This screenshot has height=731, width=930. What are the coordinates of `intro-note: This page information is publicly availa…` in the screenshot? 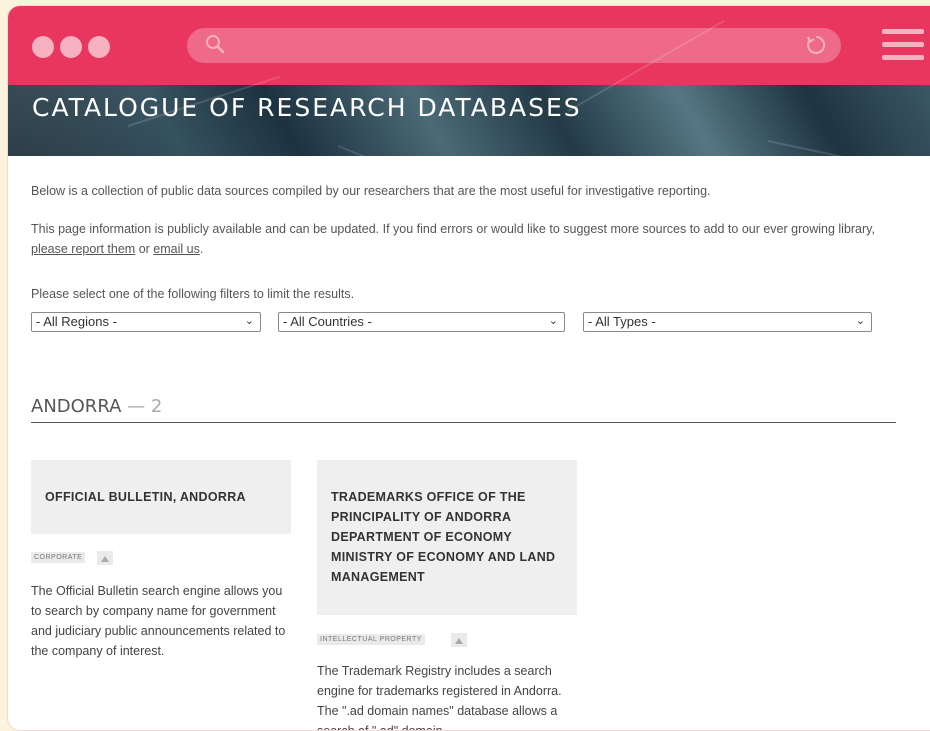 It's located at (453, 239).